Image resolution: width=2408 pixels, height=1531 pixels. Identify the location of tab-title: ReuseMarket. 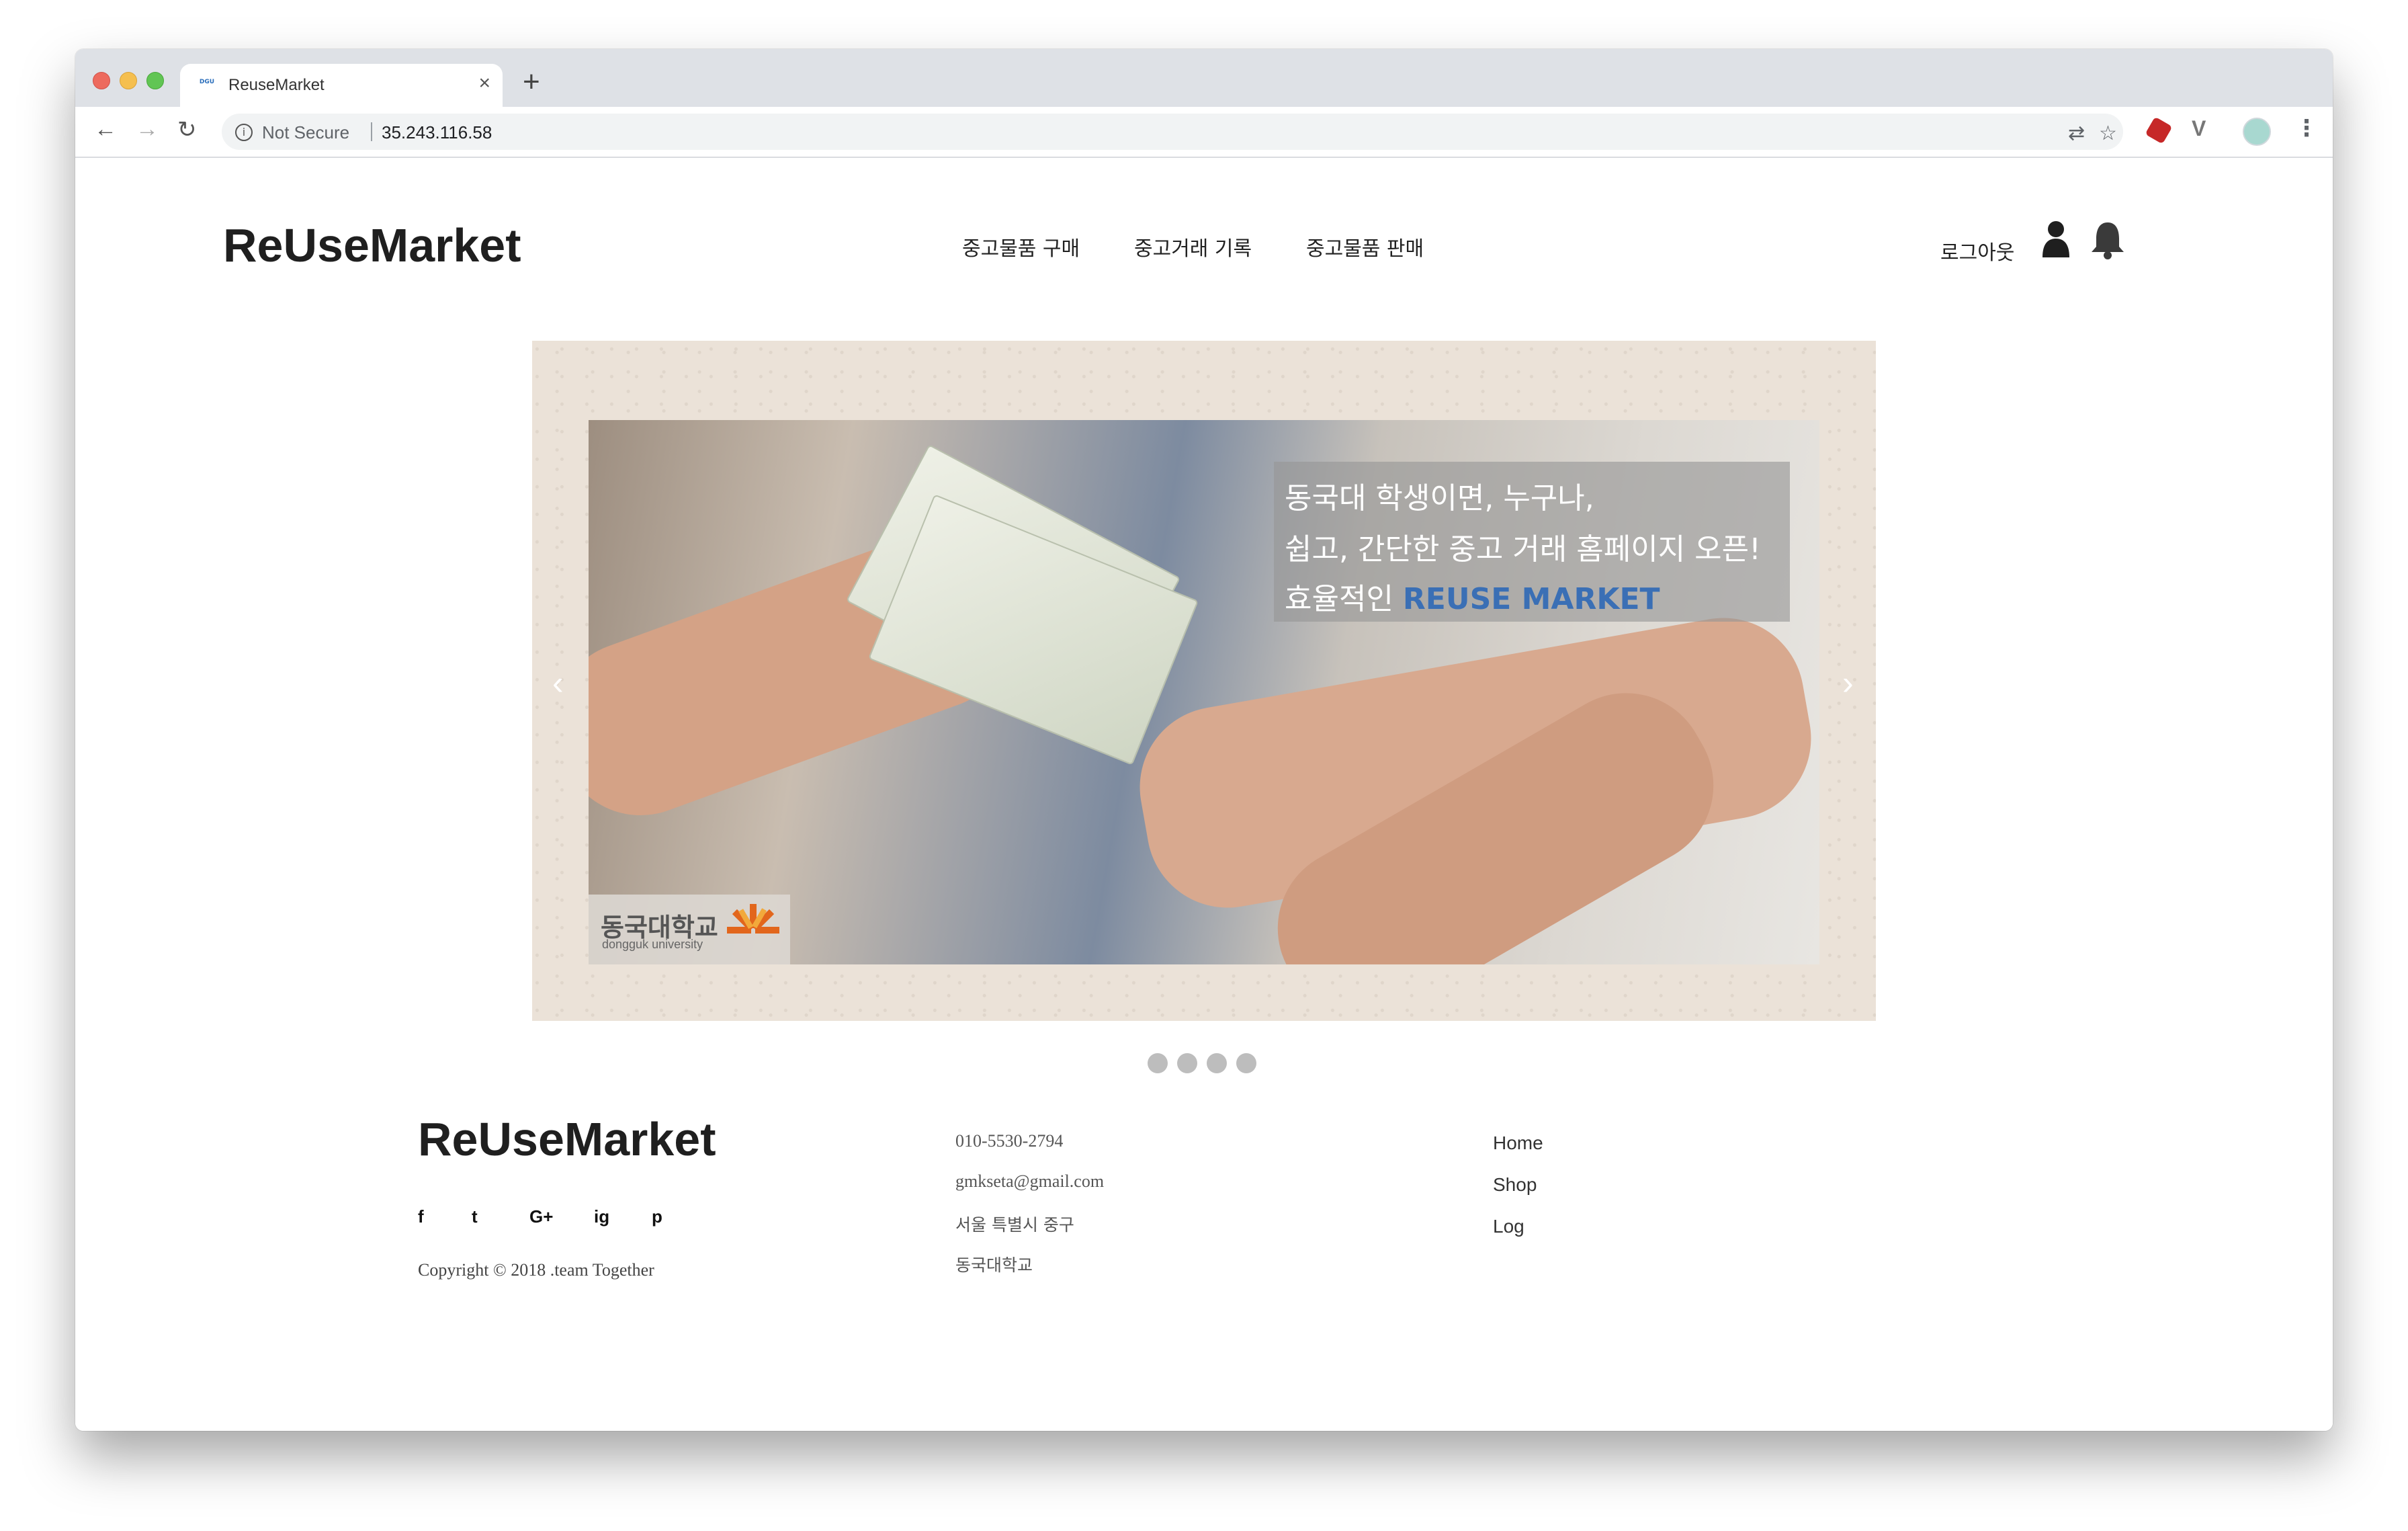
(276, 85).